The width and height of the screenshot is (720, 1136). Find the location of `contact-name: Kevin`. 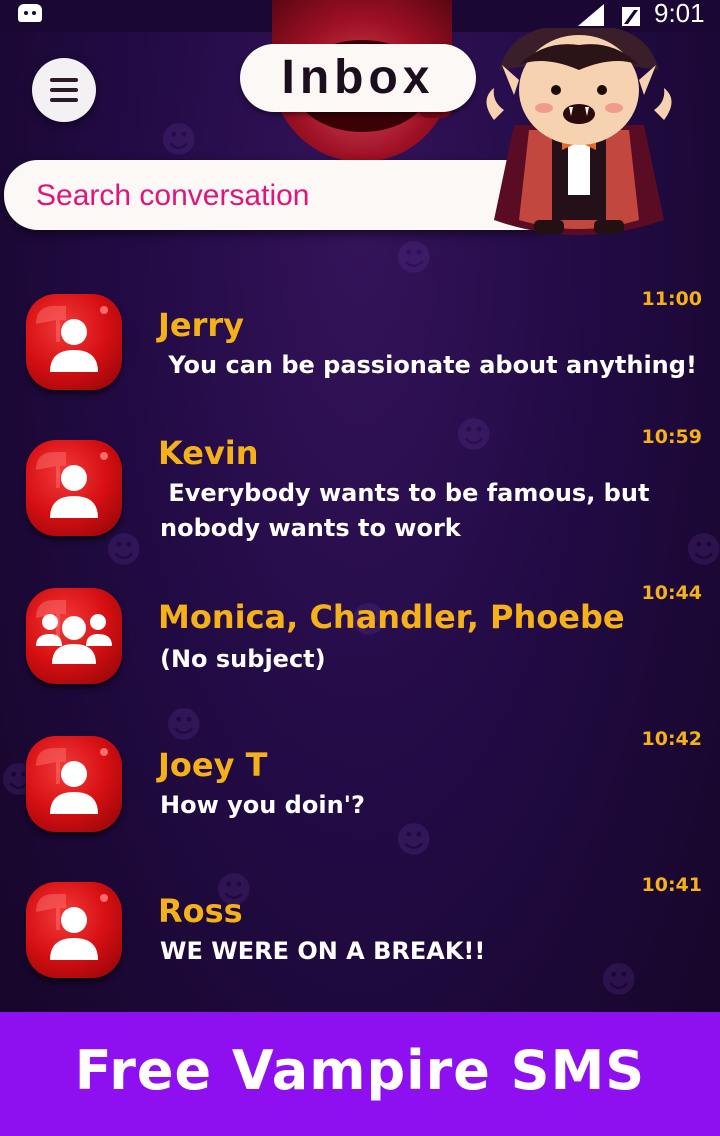

contact-name: Kevin is located at coordinates (208, 453).